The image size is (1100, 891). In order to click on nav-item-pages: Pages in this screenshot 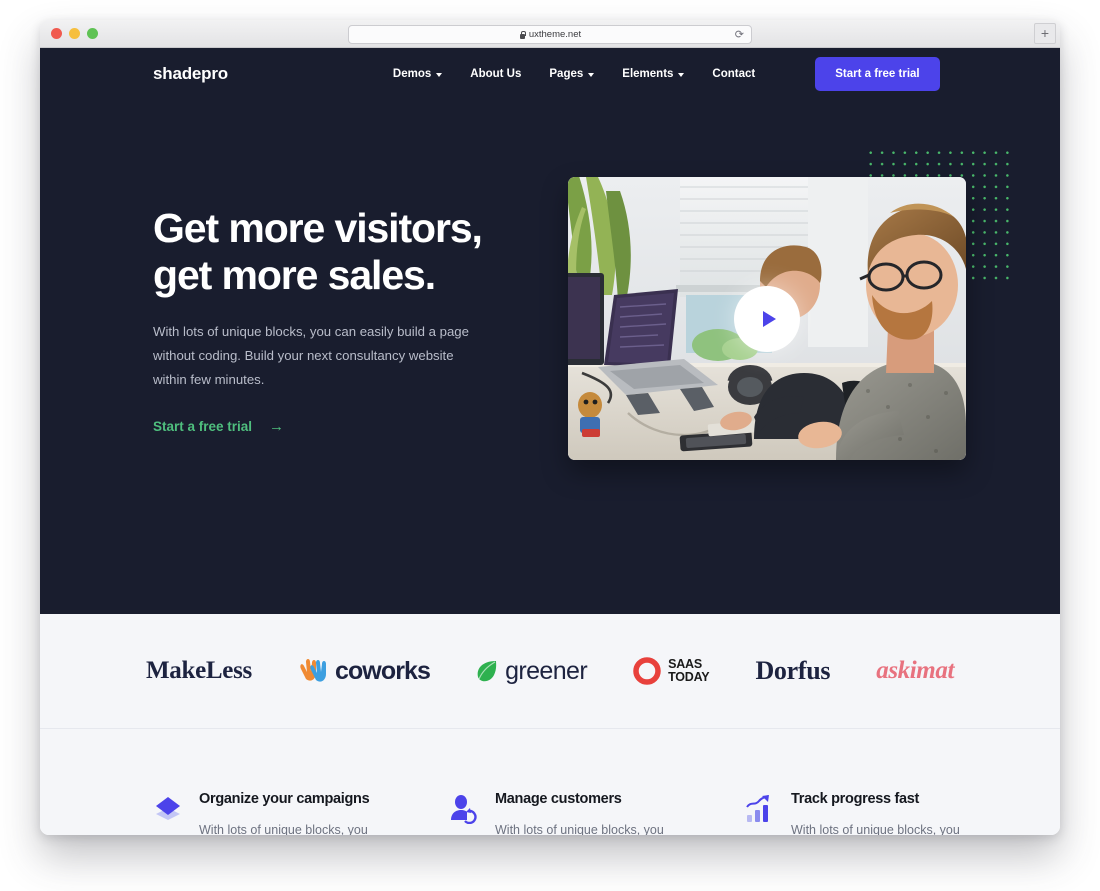, I will do `click(572, 74)`.